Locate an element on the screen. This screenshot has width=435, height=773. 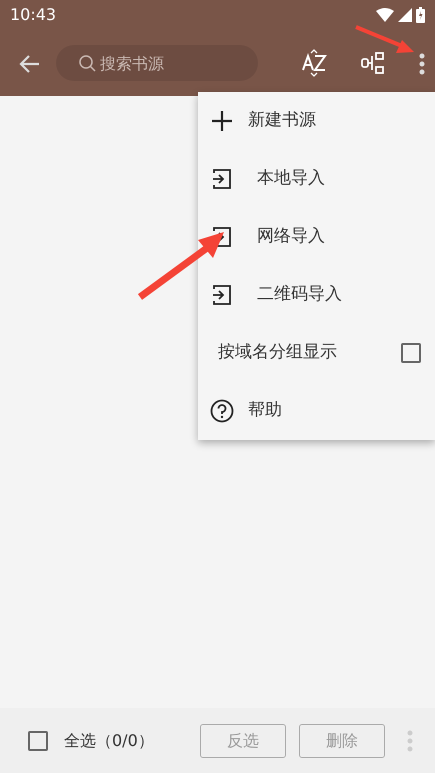
menu-item: 本地导入 is located at coordinates (316, 179).